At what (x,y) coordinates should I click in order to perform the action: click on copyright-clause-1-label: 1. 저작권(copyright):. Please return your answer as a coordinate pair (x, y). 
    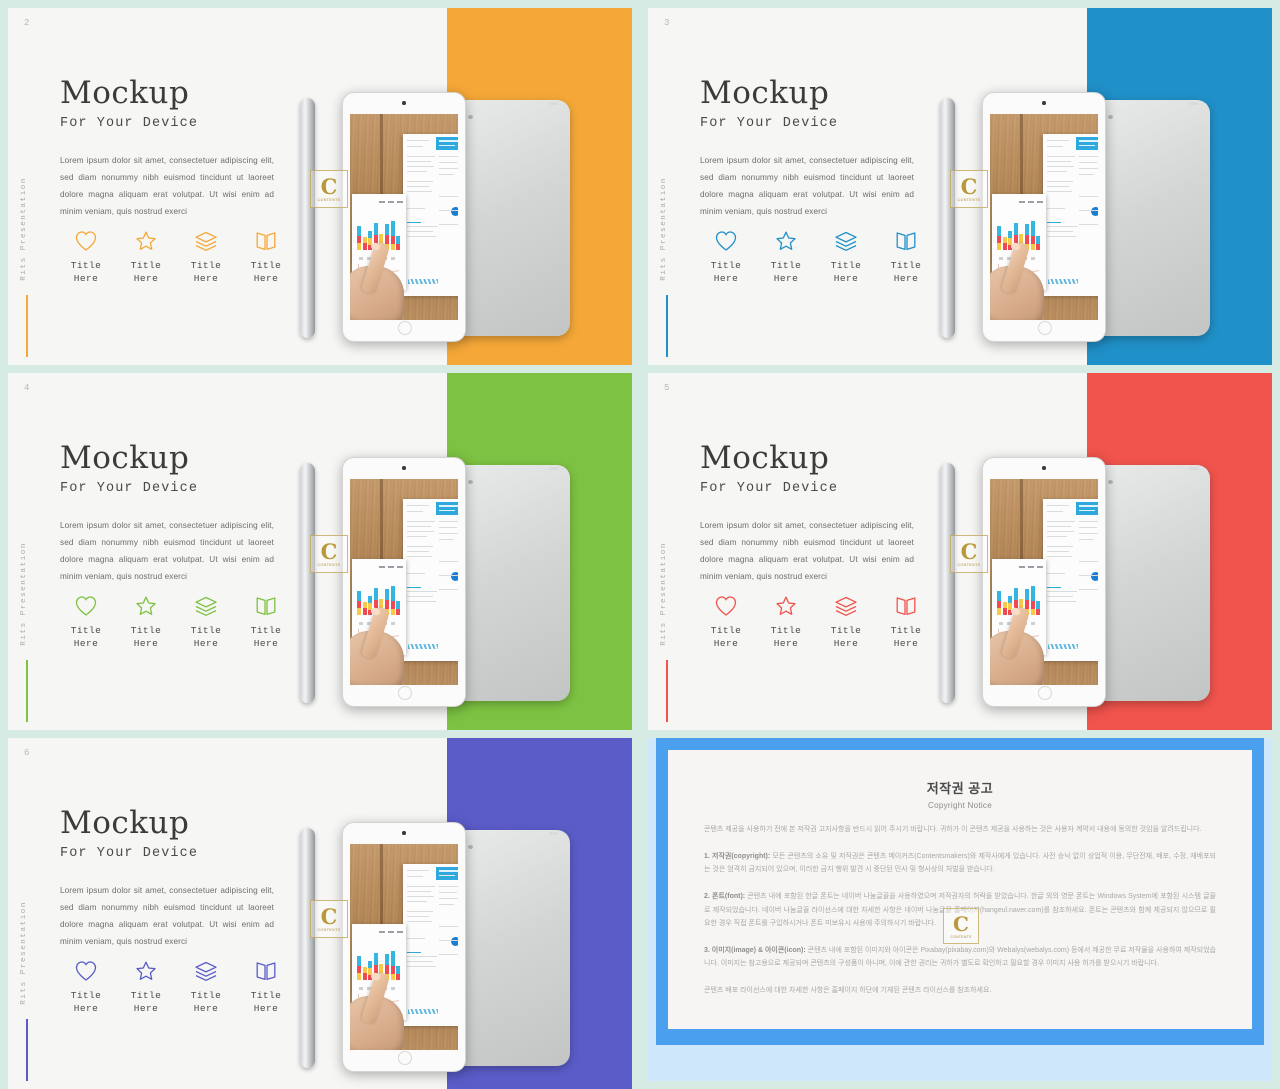
    Looking at the image, I should click on (737, 856).